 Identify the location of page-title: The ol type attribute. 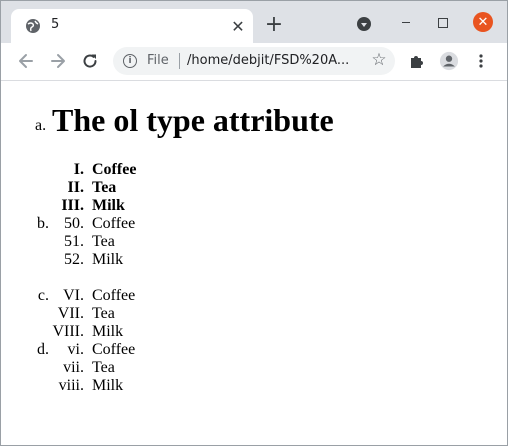
(193, 120).